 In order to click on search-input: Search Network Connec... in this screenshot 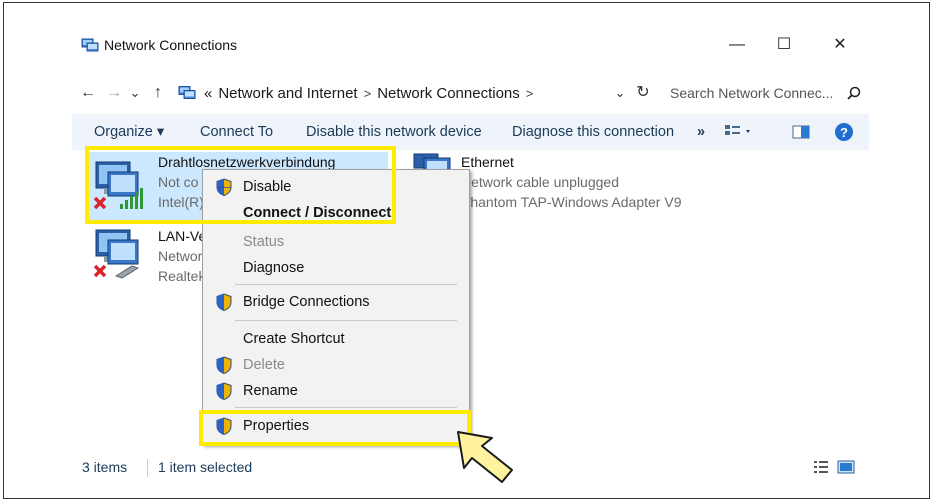, I will do `click(747, 93)`.